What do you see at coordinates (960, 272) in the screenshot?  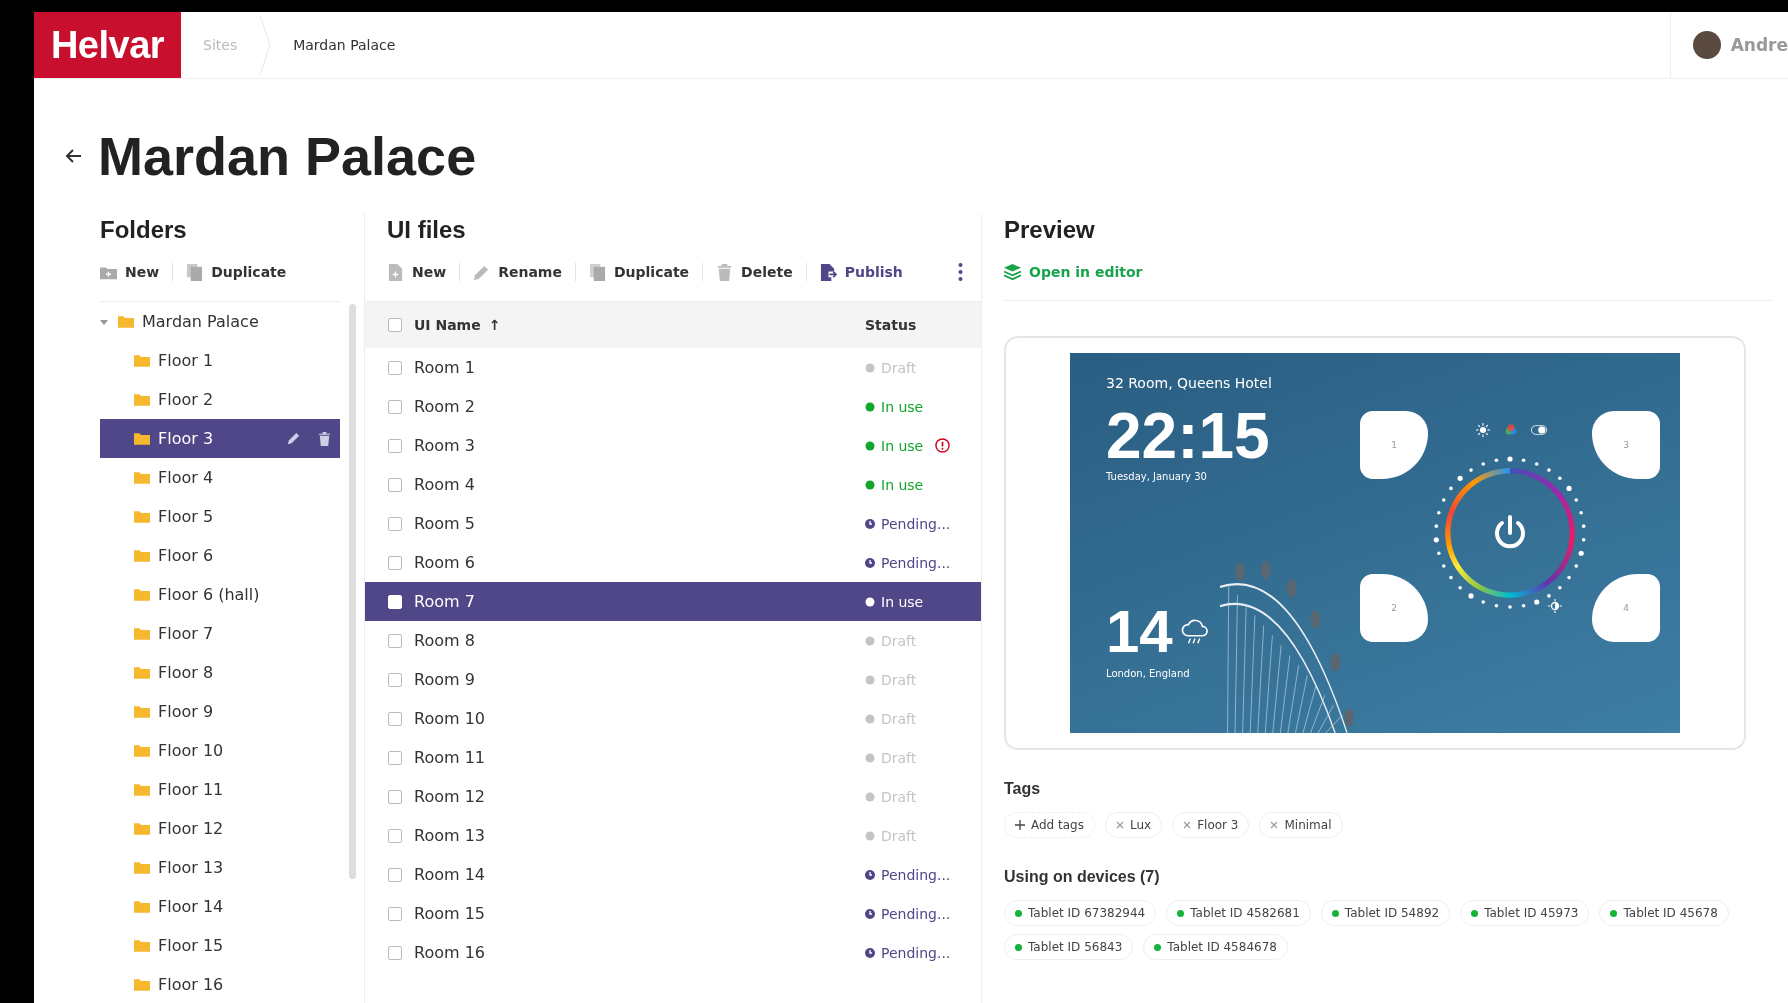 I see `more-menu-icon` at bounding box center [960, 272].